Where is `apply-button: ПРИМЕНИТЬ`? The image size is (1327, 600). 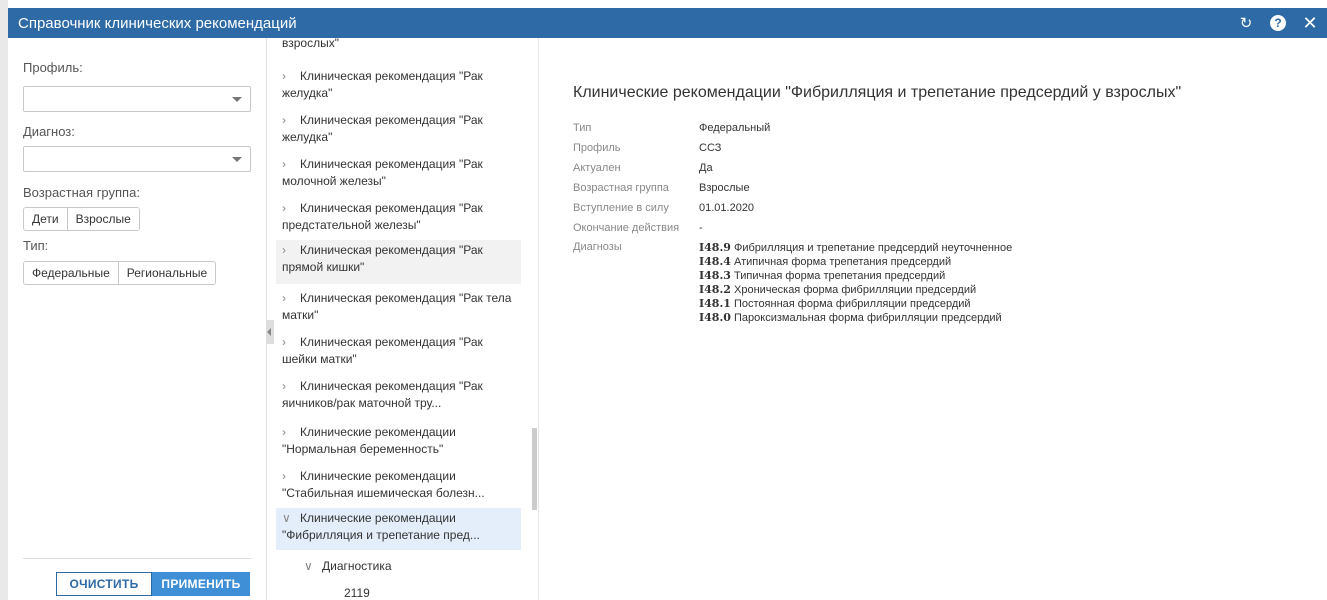 apply-button: ПРИМЕНИТЬ is located at coordinates (201, 584).